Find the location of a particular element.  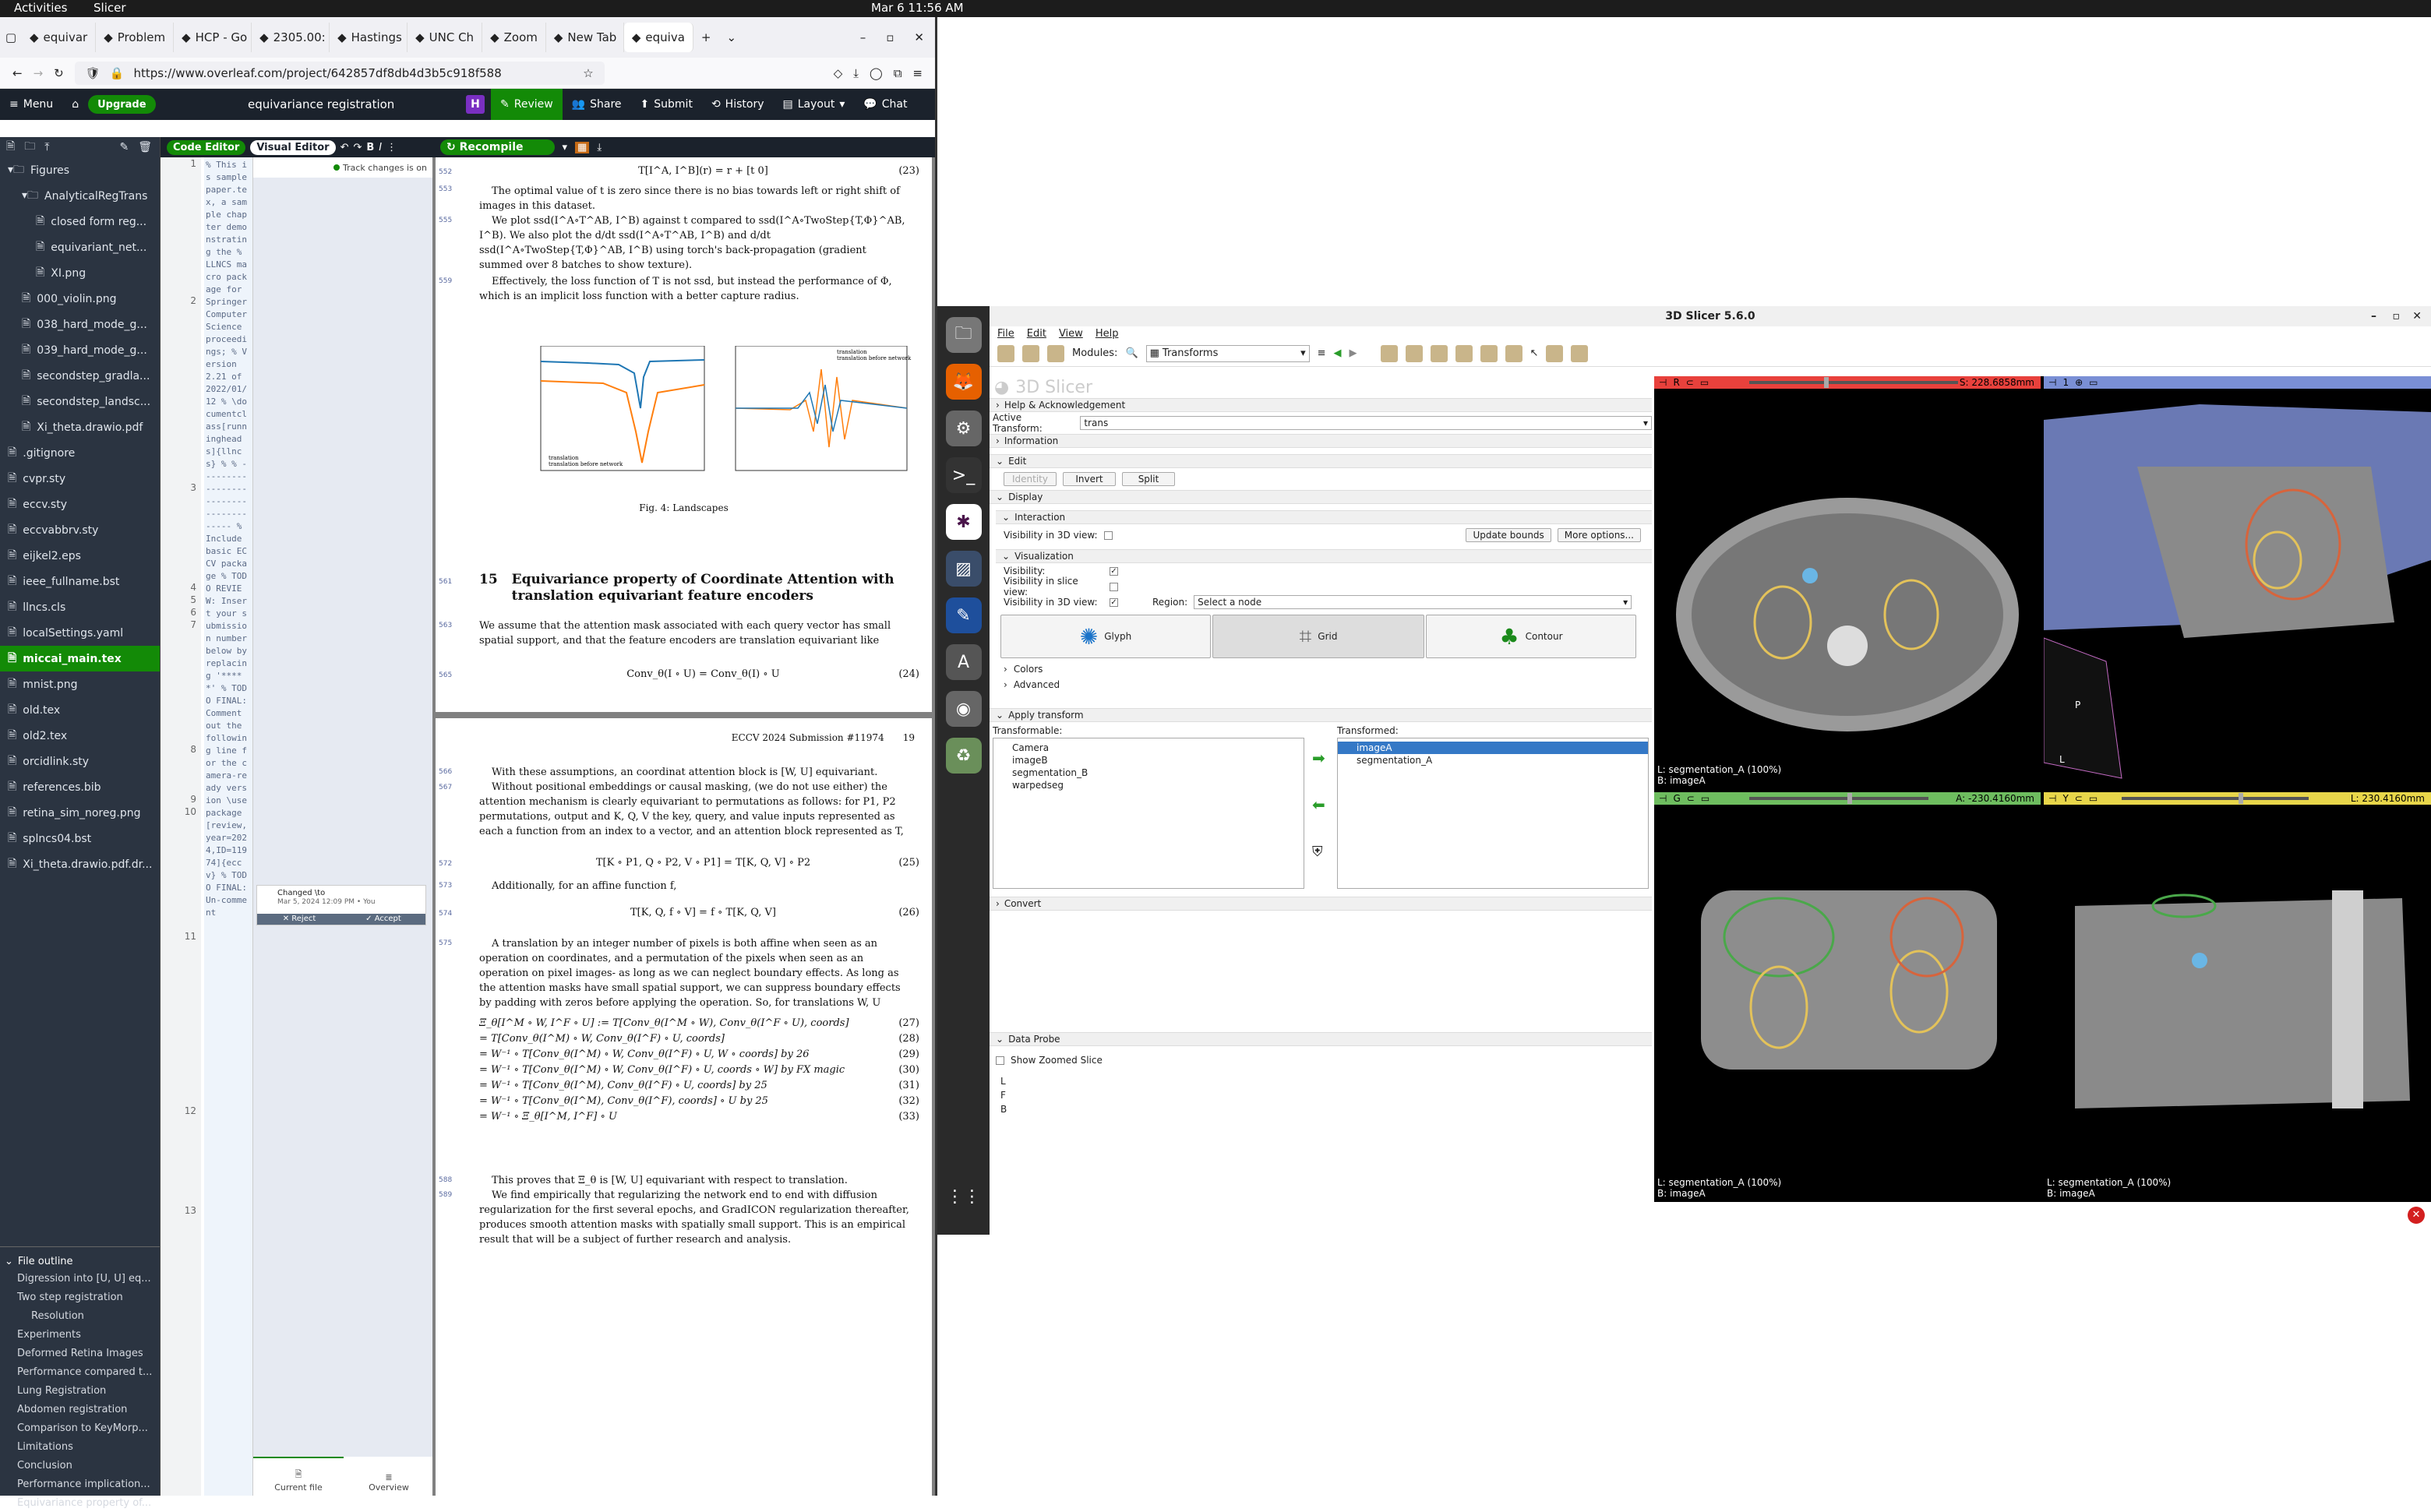

browser-tab: ◆ Hastings is located at coordinates (369, 38).